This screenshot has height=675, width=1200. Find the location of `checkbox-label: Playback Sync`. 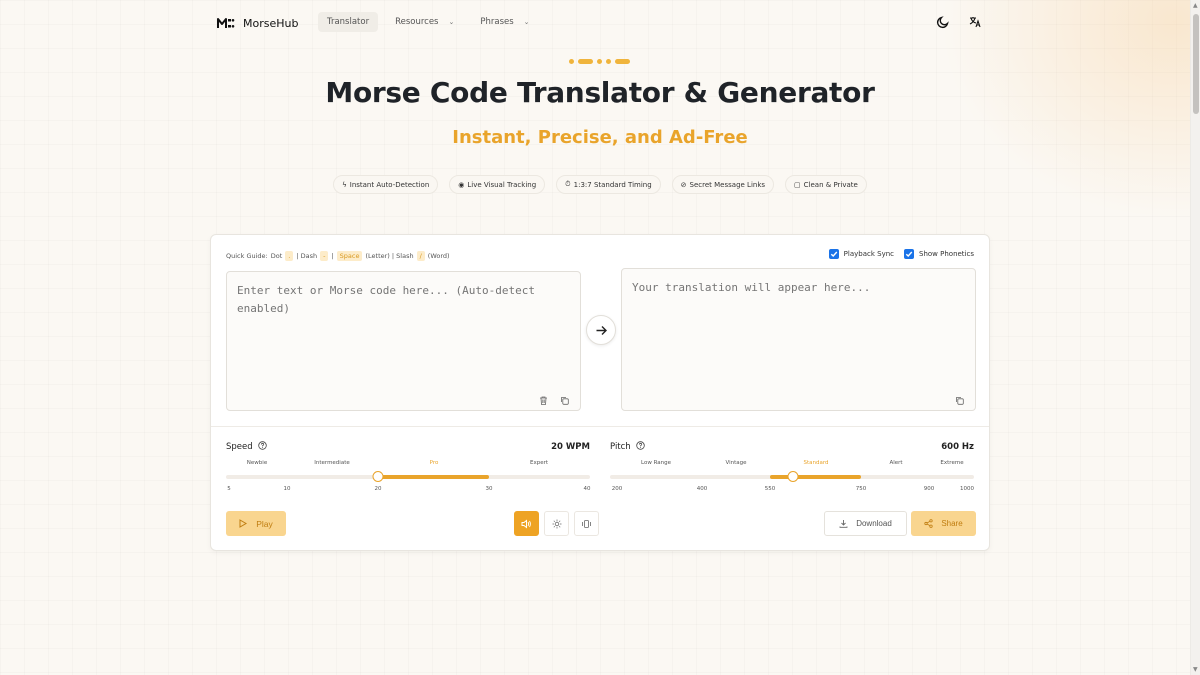

checkbox-label: Playback Sync is located at coordinates (869, 254).